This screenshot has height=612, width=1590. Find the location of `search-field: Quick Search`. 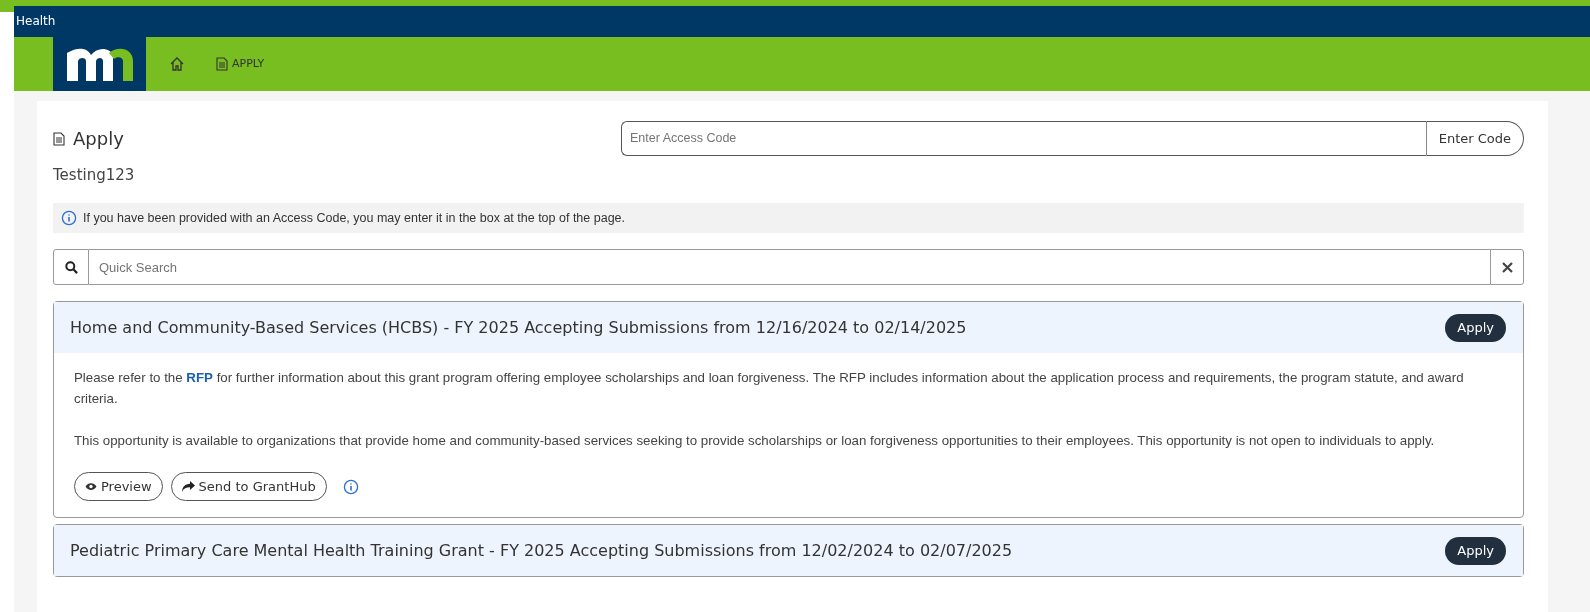

search-field: Quick Search is located at coordinates (789, 267).